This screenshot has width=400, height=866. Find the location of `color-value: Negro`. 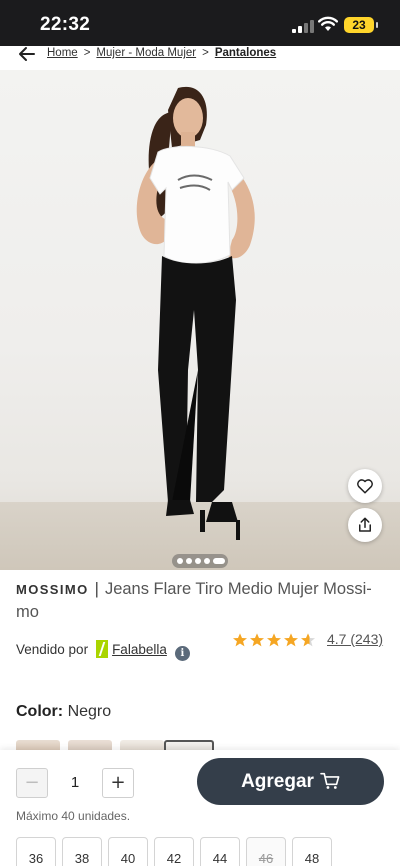

color-value: Negro is located at coordinates (89, 711).